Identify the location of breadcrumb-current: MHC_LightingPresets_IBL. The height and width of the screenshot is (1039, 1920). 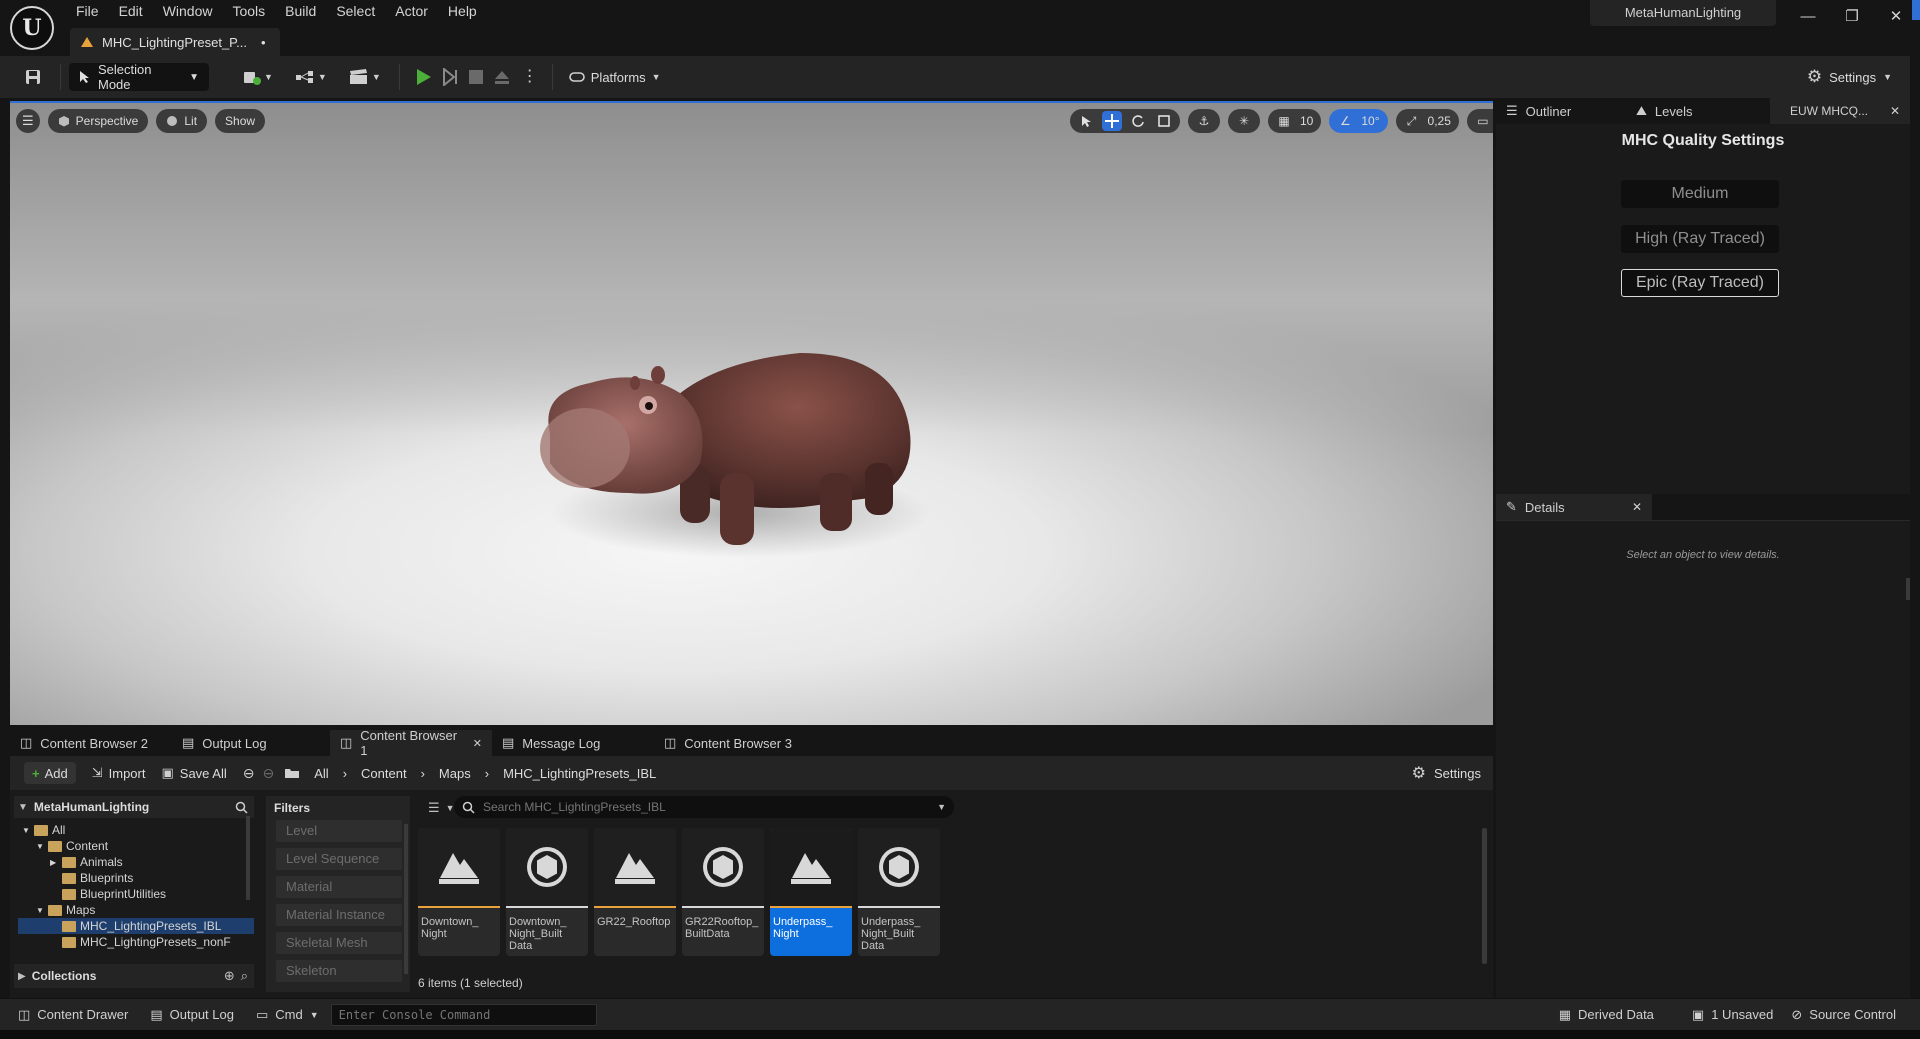
(579, 773).